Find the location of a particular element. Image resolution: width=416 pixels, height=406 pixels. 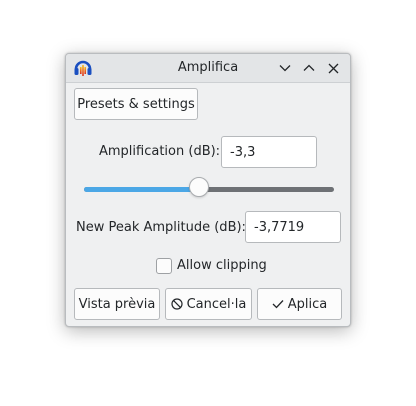

new-peak-input is located at coordinates (293, 227).